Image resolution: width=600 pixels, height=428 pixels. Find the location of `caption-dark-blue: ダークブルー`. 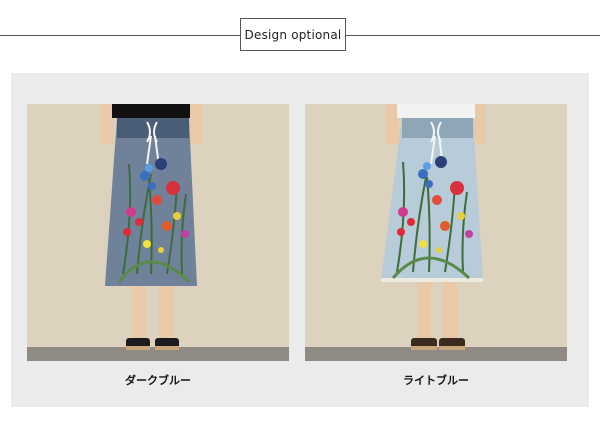

caption-dark-blue: ダークブルー is located at coordinates (158, 380).